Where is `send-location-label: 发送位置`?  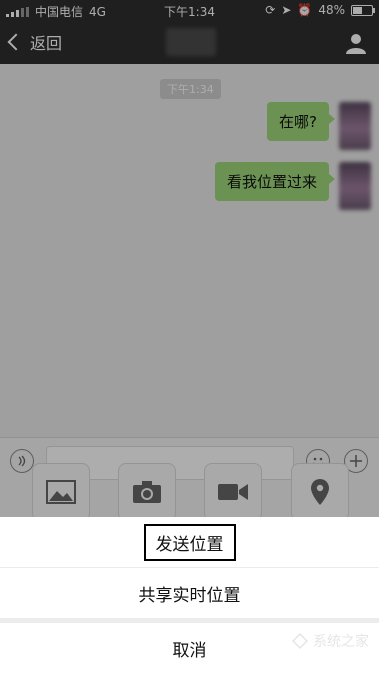
send-location-label: 发送位置 is located at coordinates (189, 542).